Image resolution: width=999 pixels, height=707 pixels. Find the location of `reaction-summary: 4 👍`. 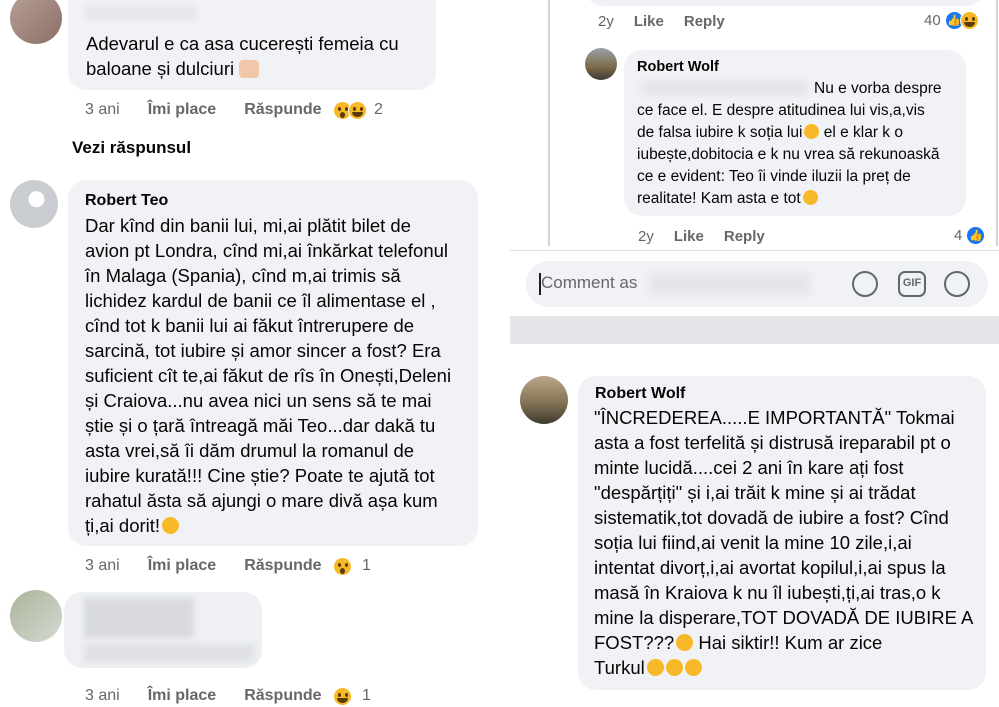

reaction-summary: 4 👍 is located at coordinates (970, 235).